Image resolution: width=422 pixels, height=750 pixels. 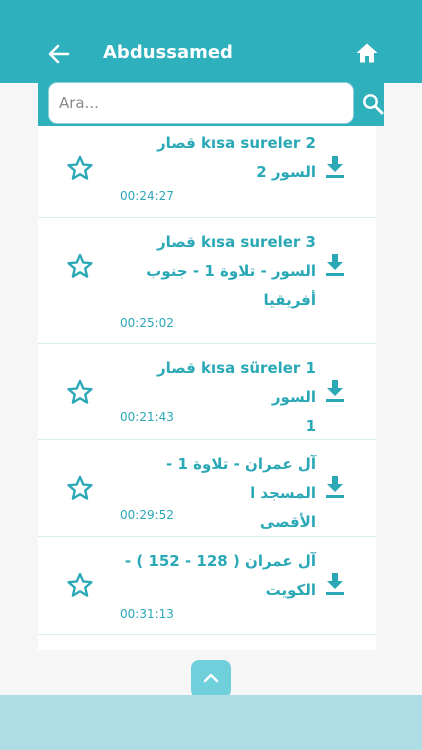 I want to click on title-line: kısa süreler 1 قصار السور, so click(x=236, y=382).